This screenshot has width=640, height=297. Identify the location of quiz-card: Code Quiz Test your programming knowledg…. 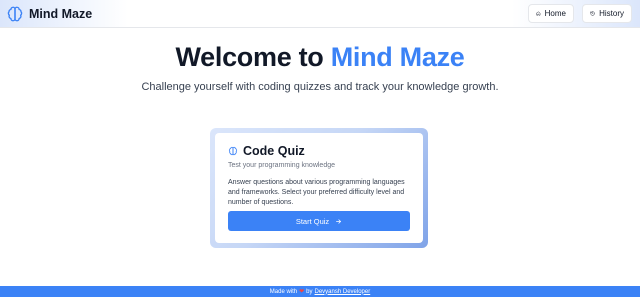
(319, 188).